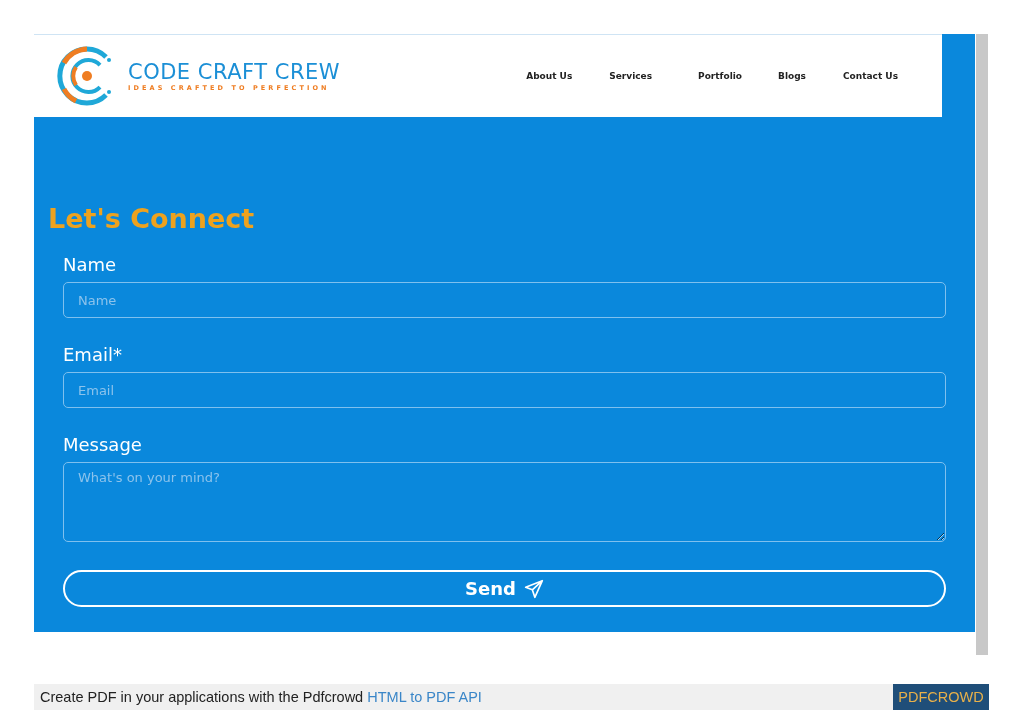  Describe the element at coordinates (982, 344) in the screenshot. I see `scrollbar` at that location.